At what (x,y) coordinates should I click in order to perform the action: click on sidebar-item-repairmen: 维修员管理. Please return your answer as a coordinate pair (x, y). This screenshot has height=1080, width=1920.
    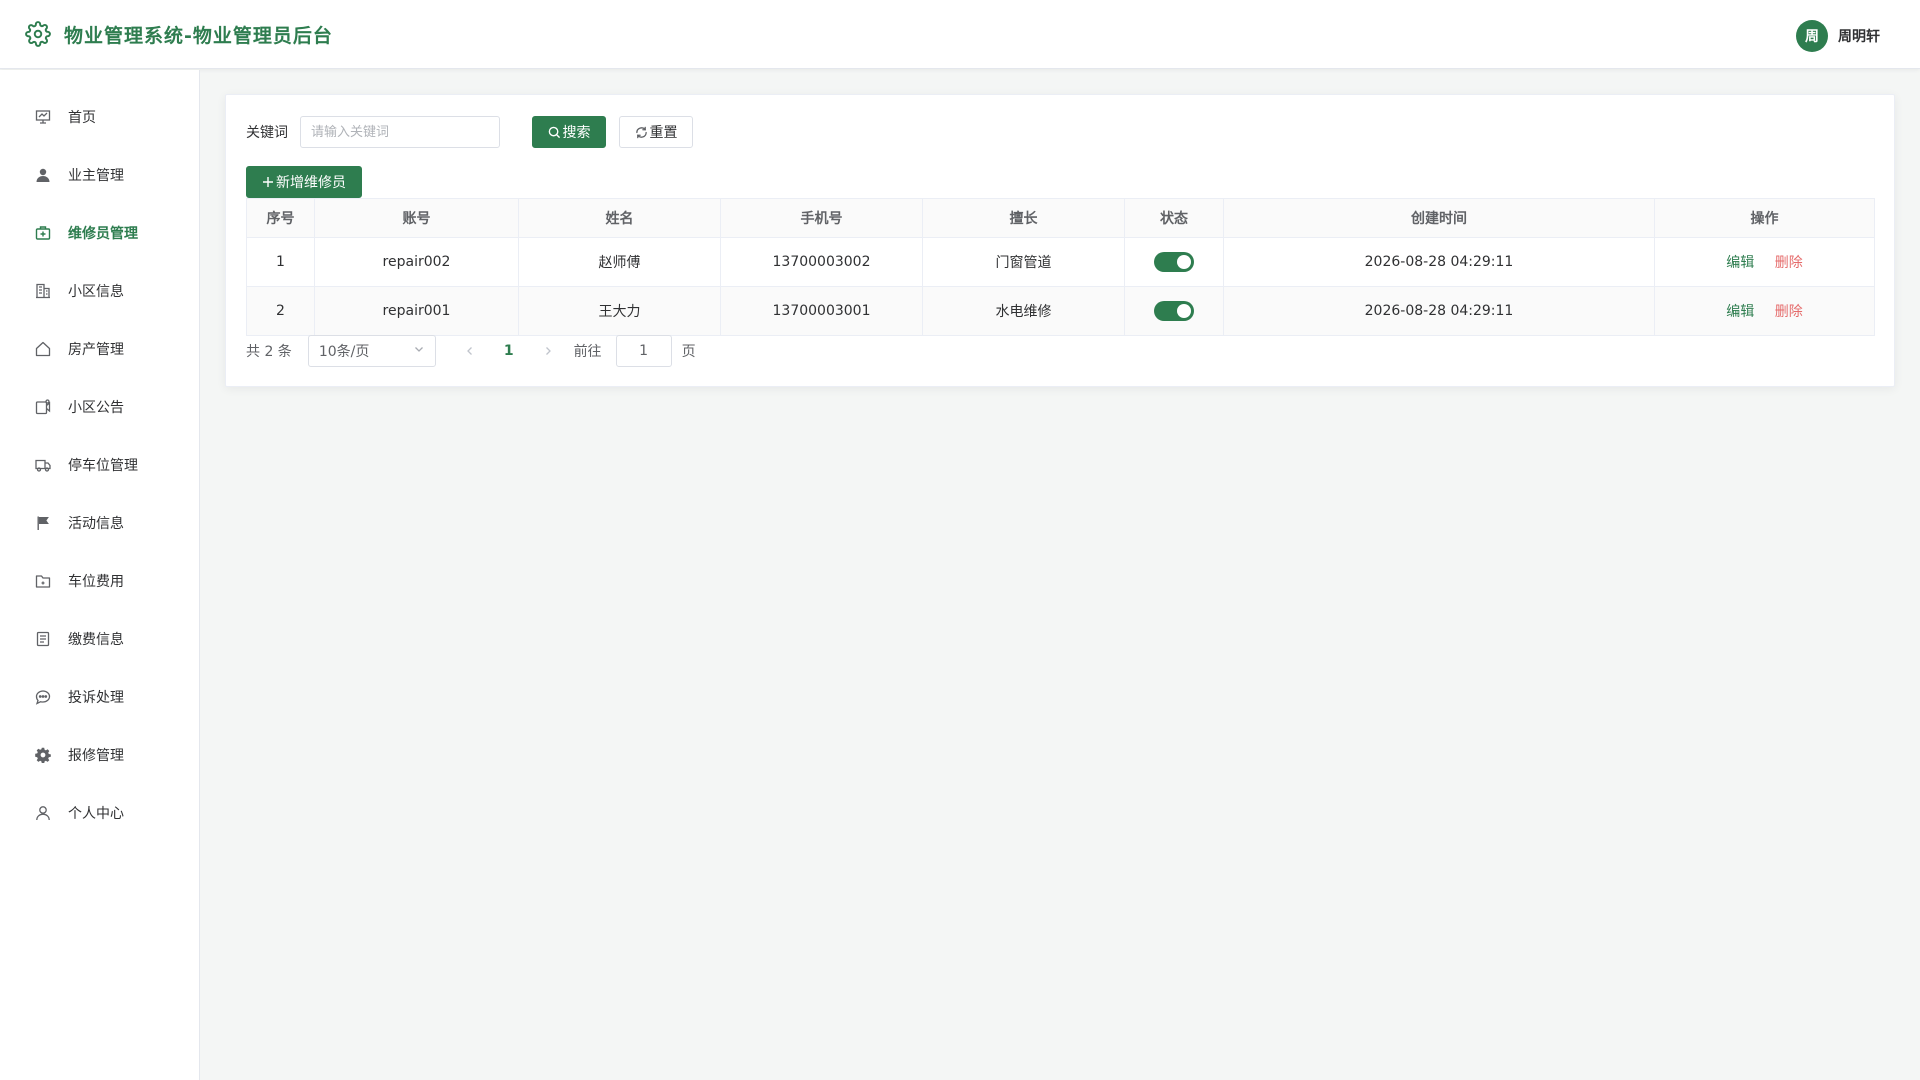
    Looking at the image, I should click on (99, 233).